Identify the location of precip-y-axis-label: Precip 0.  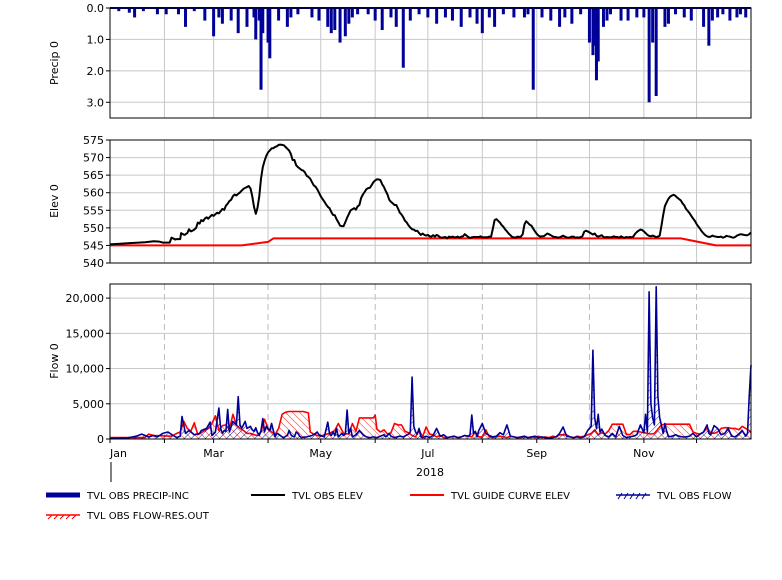
(54, 63).